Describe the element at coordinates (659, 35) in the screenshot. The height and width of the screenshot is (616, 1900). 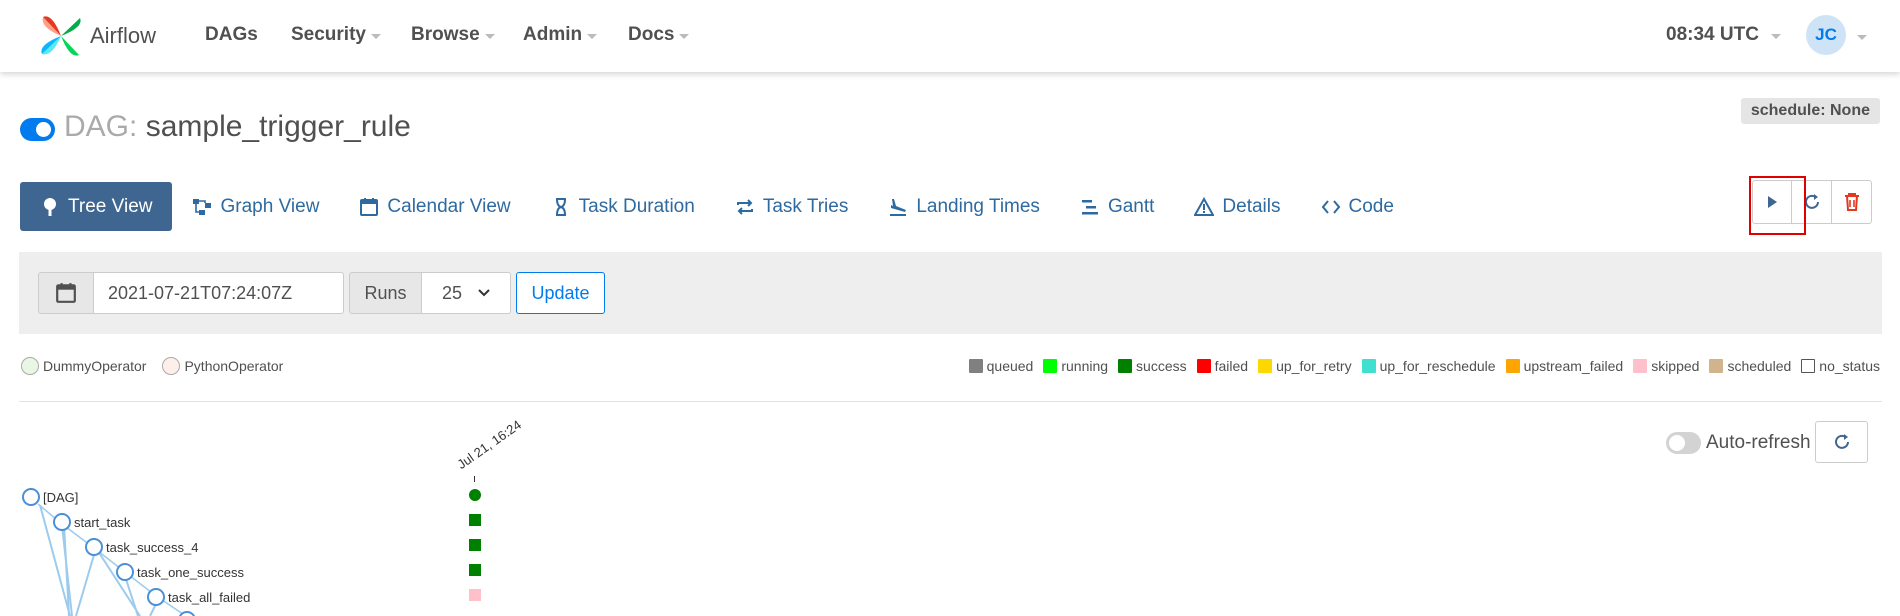
I see `nav-docs: Docs` at that location.